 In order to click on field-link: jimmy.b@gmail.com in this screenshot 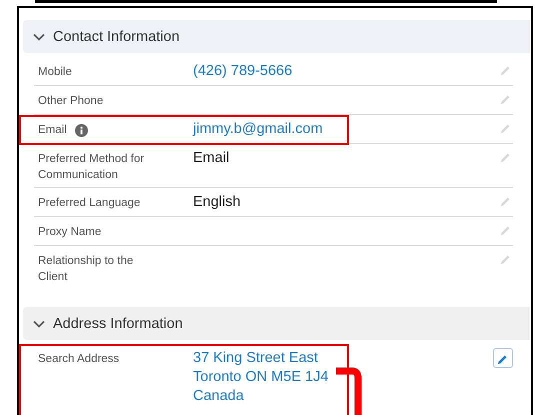, I will do `click(258, 129)`.